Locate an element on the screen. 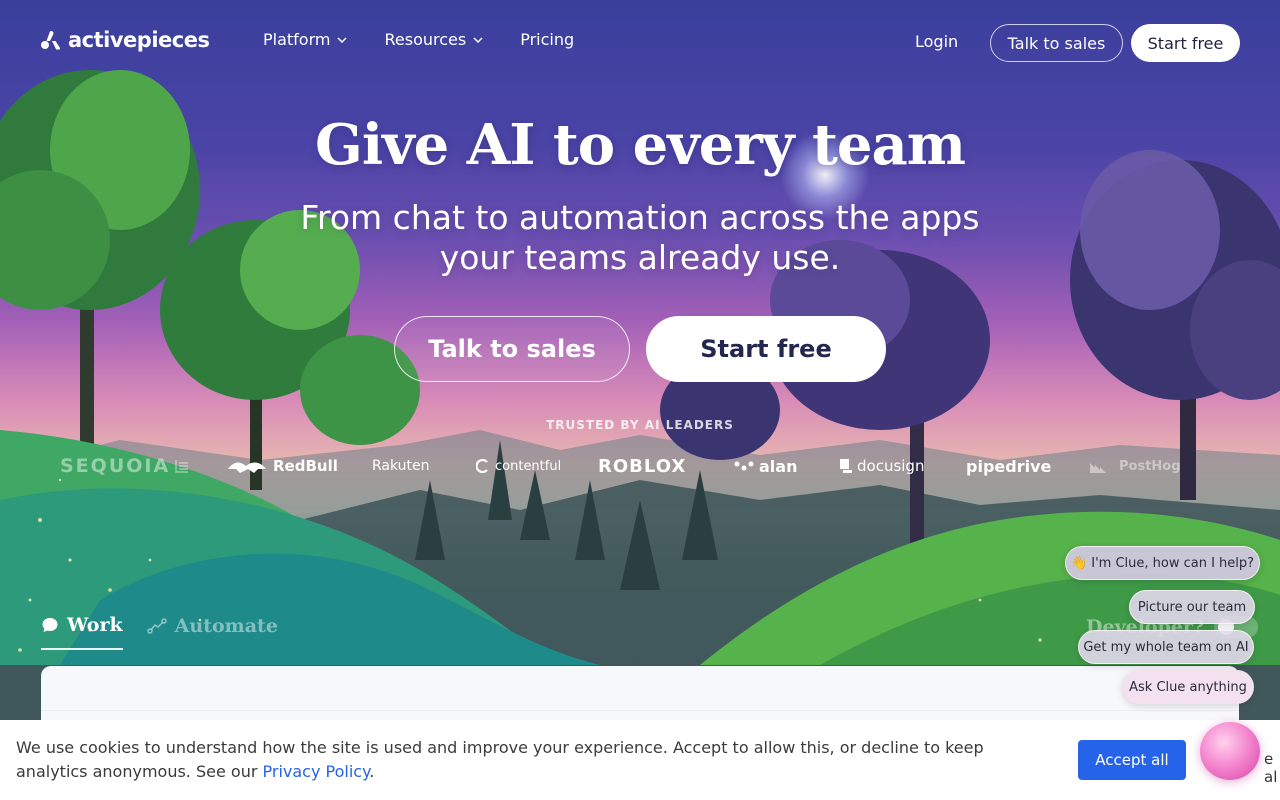 Image resolution: width=1280 pixels, height=800 pixels. chat-bubble-icon is located at coordinates (50, 625).